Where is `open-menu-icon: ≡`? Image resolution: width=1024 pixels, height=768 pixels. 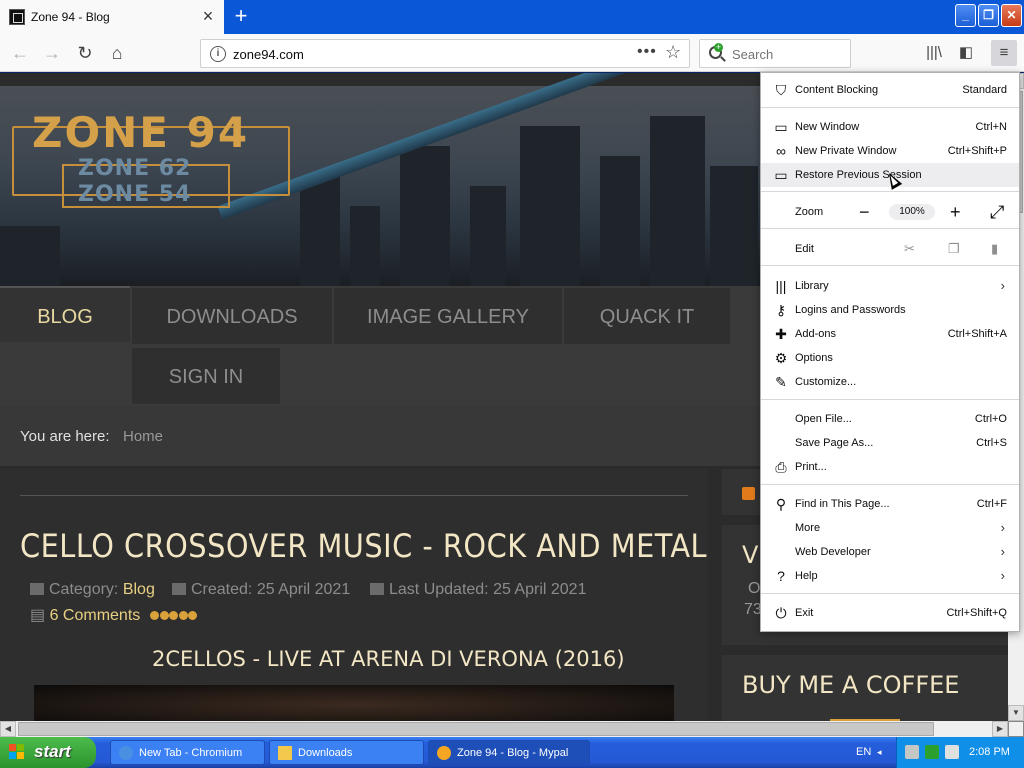
open-menu-icon: ≡ is located at coordinates (1004, 53).